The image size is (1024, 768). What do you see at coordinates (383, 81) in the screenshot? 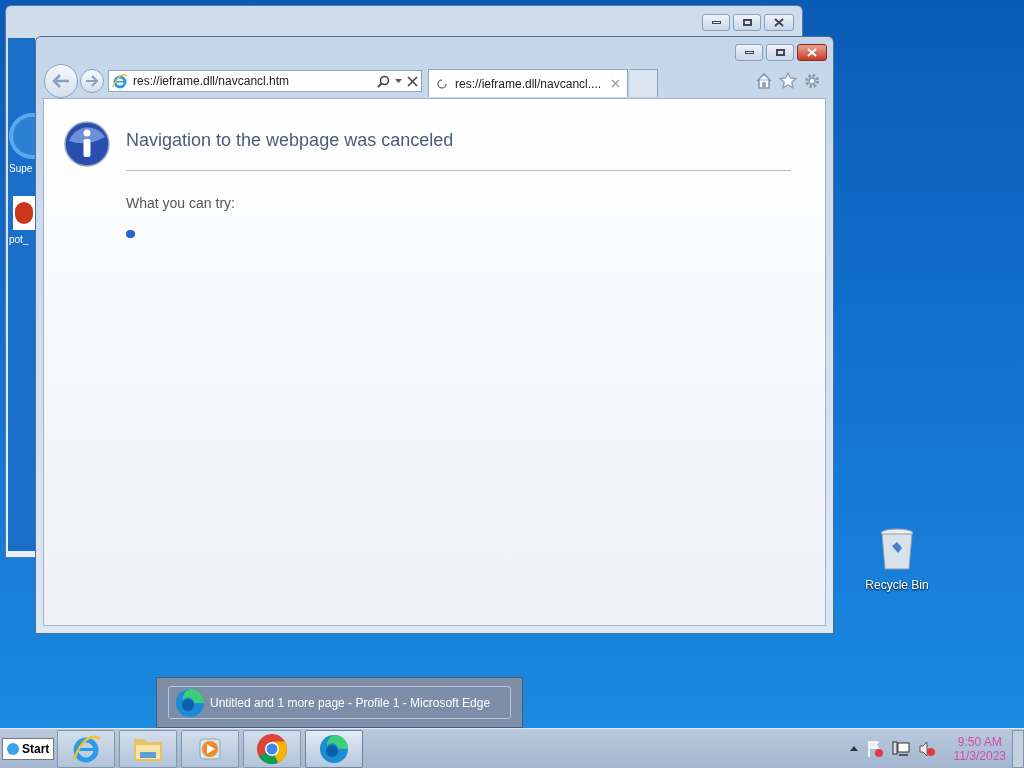
I see `search-icon` at bounding box center [383, 81].